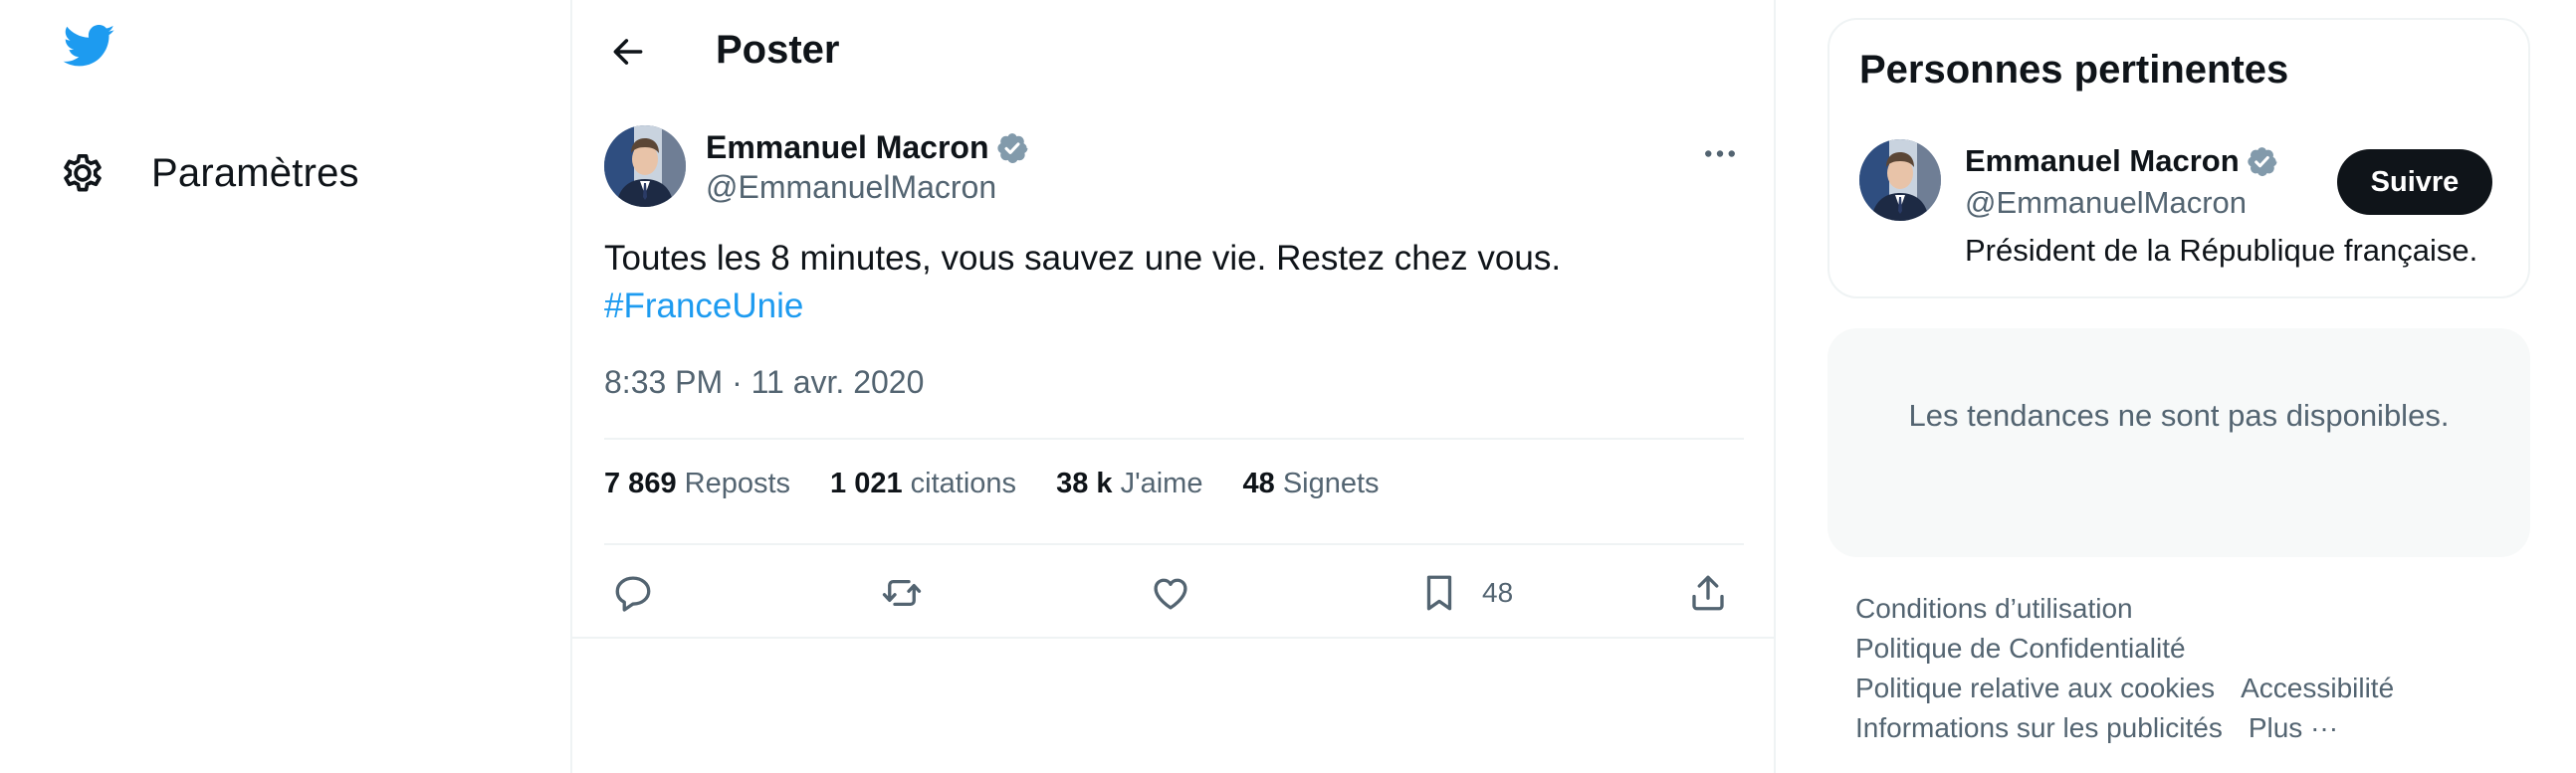 The width and height of the screenshot is (2576, 773). What do you see at coordinates (2317, 689) in the screenshot?
I see `footer-accessibility-link: Accessibilité` at bounding box center [2317, 689].